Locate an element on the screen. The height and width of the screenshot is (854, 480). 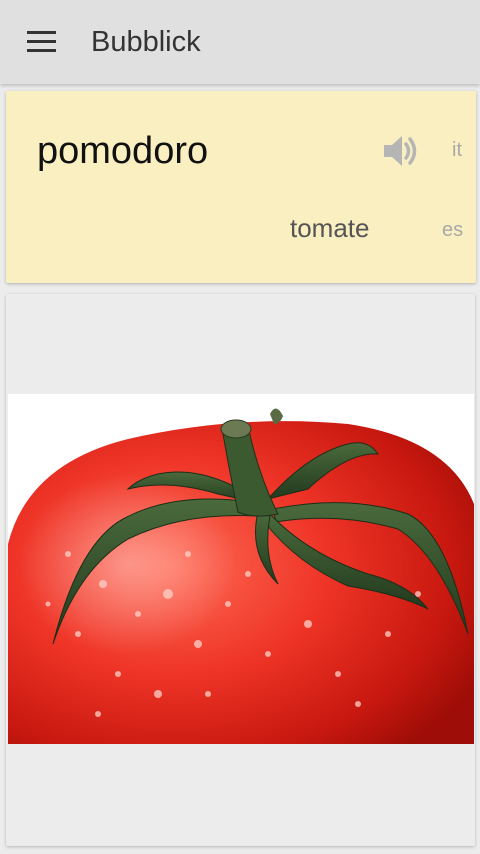
source-word: pomodoro is located at coordinates (123, 151).